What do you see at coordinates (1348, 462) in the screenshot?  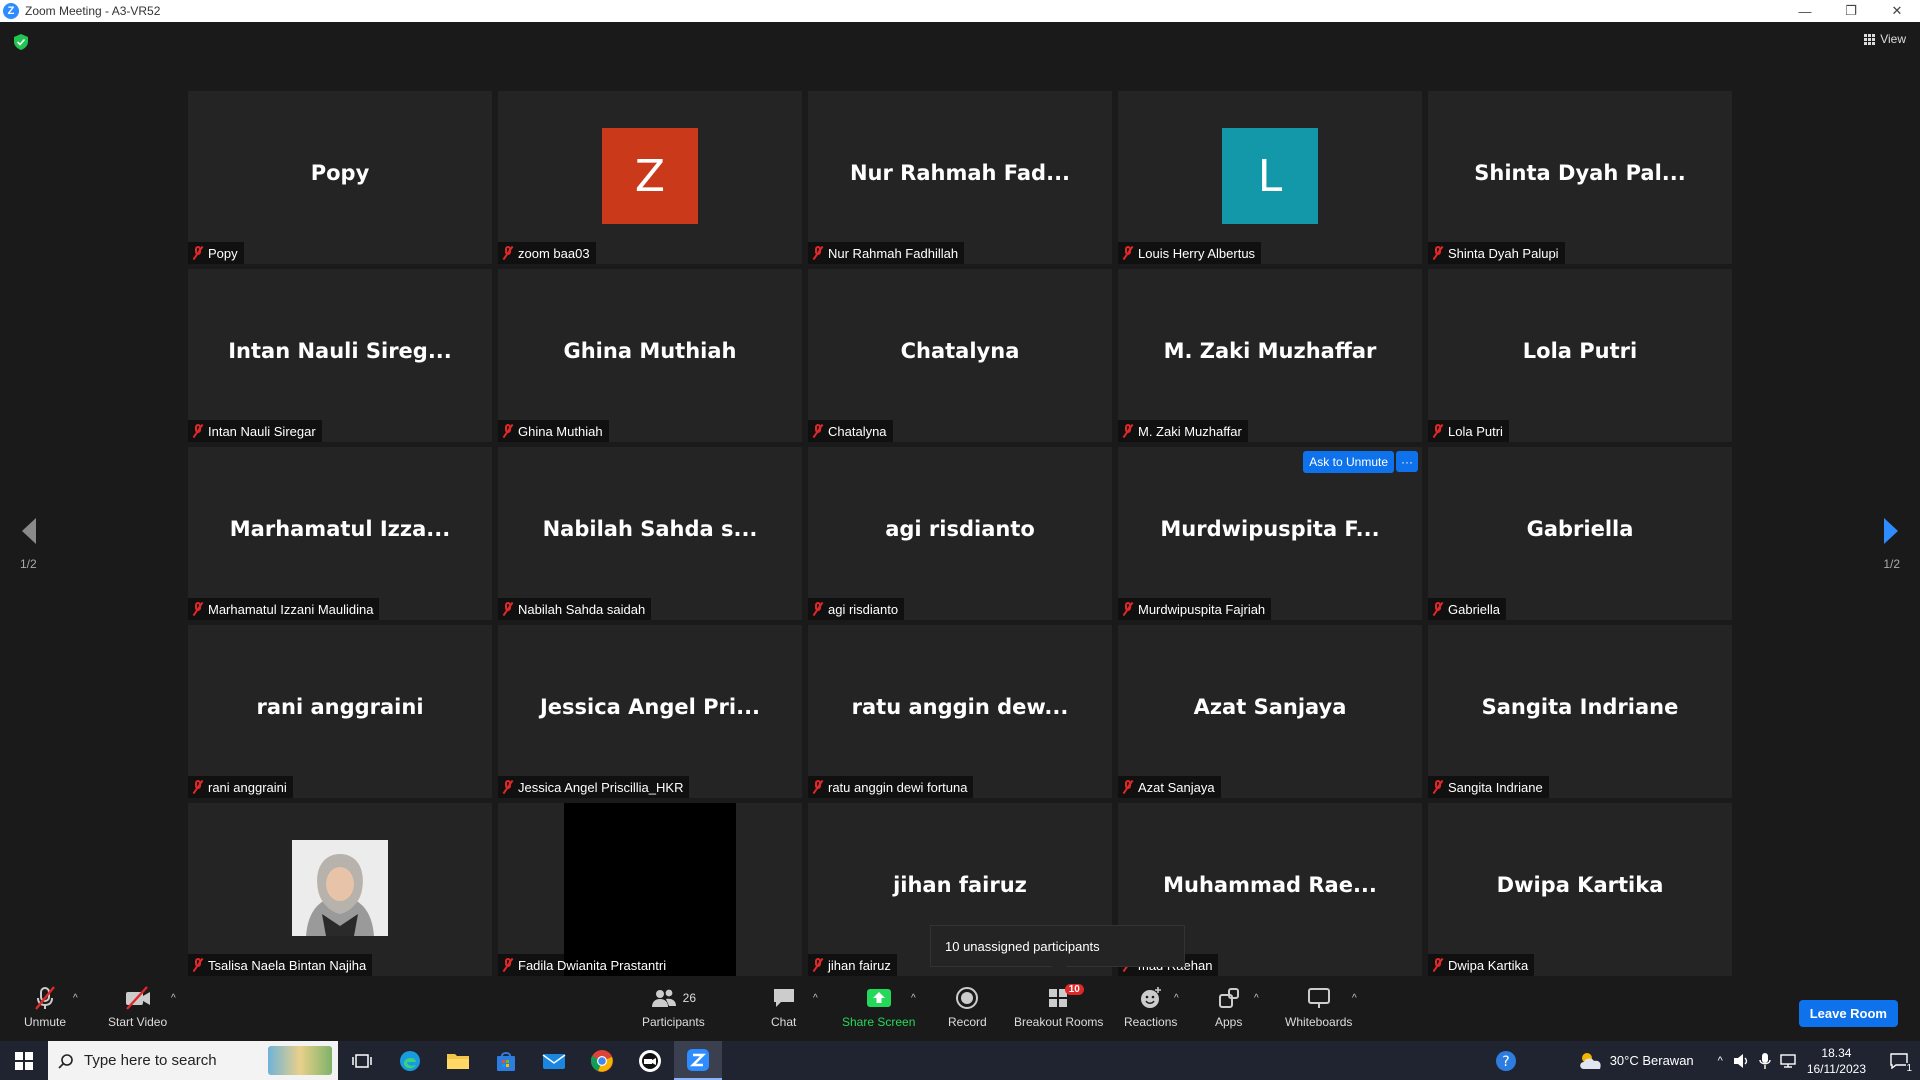 I see `ask-to-unmute-button: Ask to Unmute` at bounding box center [1348, 462].